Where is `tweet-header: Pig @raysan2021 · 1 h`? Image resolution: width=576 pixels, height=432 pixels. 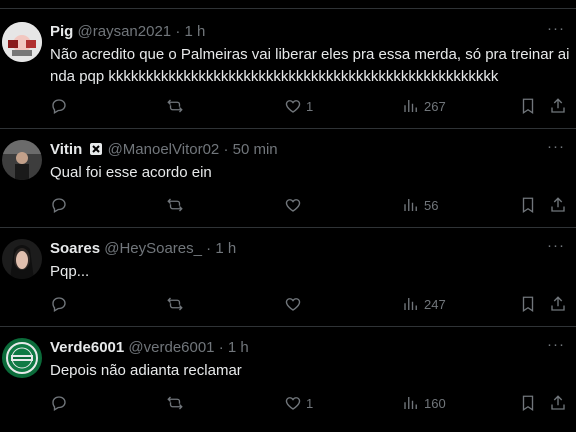 tweet-header: Pig @raysan2021 · 1 h is located at coordinates (127, 32).